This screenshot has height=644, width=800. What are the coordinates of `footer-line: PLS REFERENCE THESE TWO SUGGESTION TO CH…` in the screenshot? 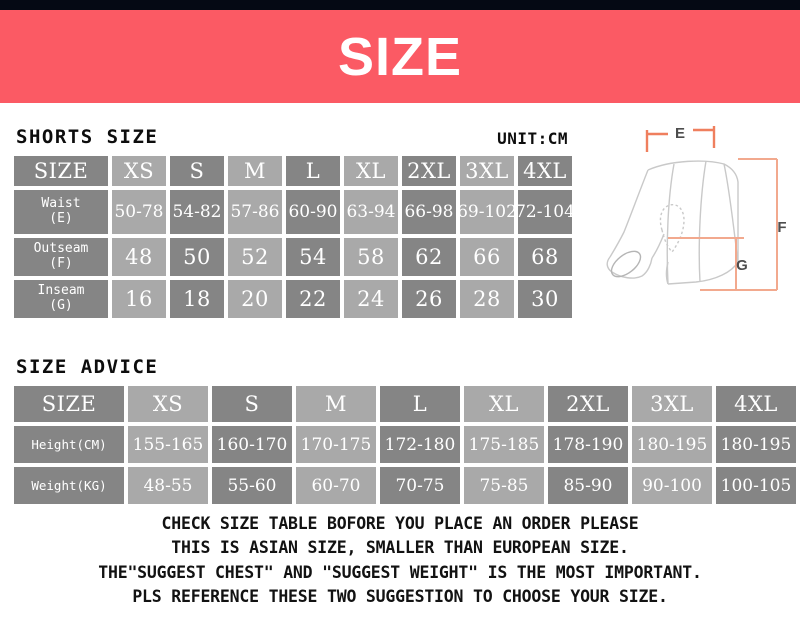 It's located at (400, 597).